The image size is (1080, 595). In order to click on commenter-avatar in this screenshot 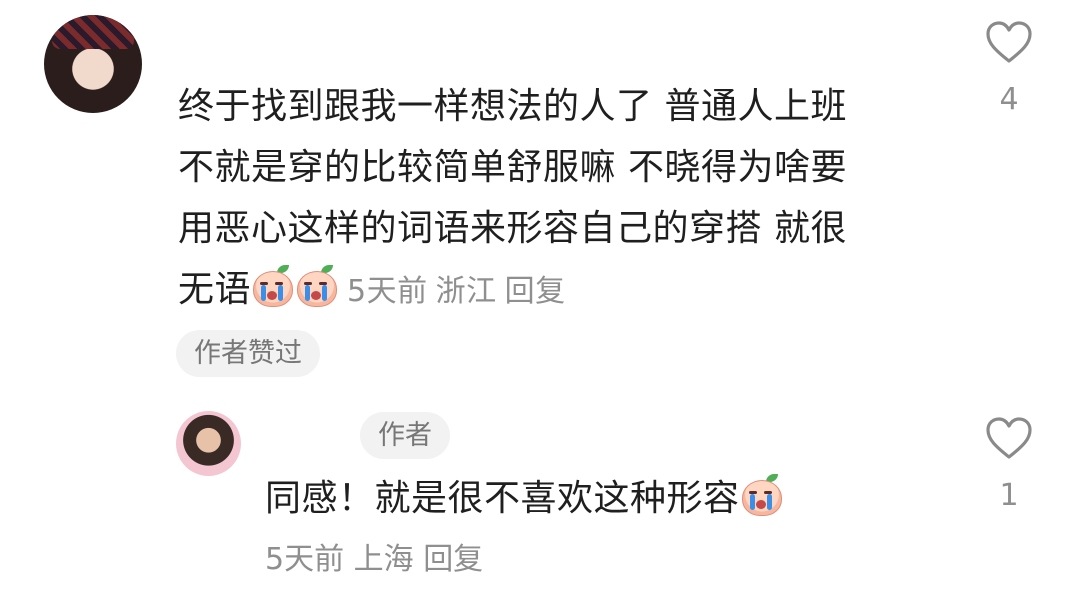, I will do `click(93, 64)`.